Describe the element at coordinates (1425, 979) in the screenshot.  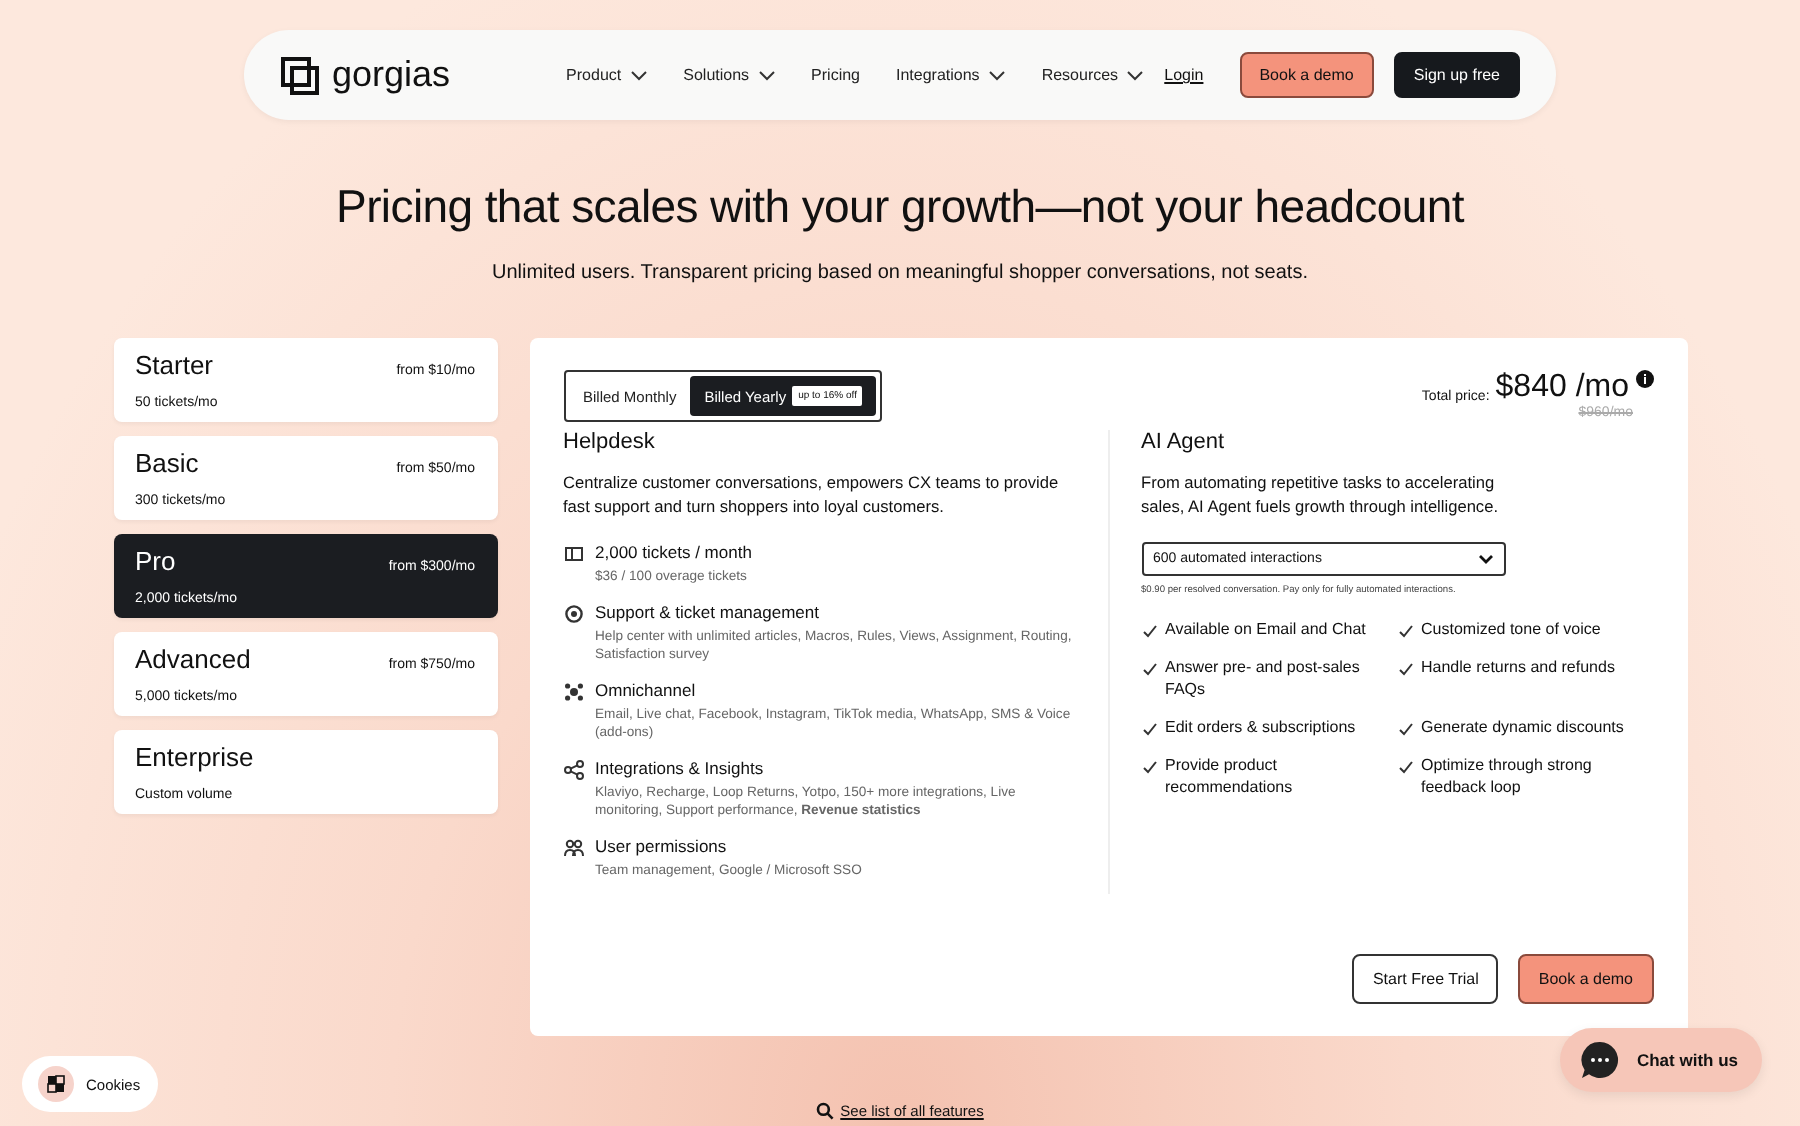
I see `start-trial-button: Start Free Trial` at that location.